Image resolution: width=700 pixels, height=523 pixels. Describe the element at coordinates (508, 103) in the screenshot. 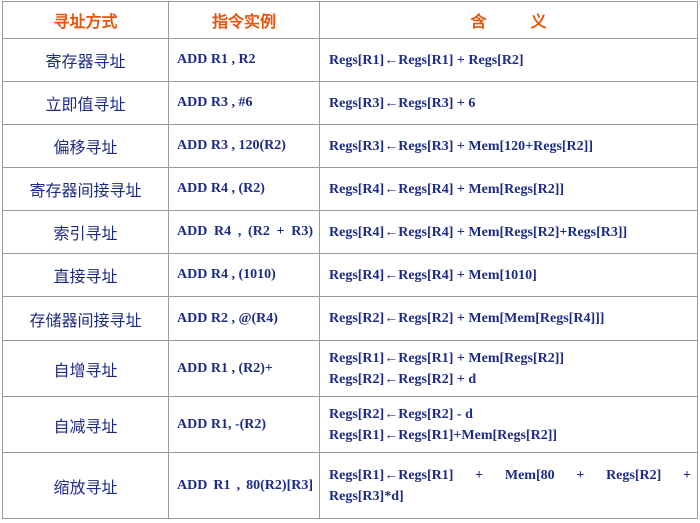

I see `meaning-cell: Regs[R3]←Regs[R3] + 6` at that location.